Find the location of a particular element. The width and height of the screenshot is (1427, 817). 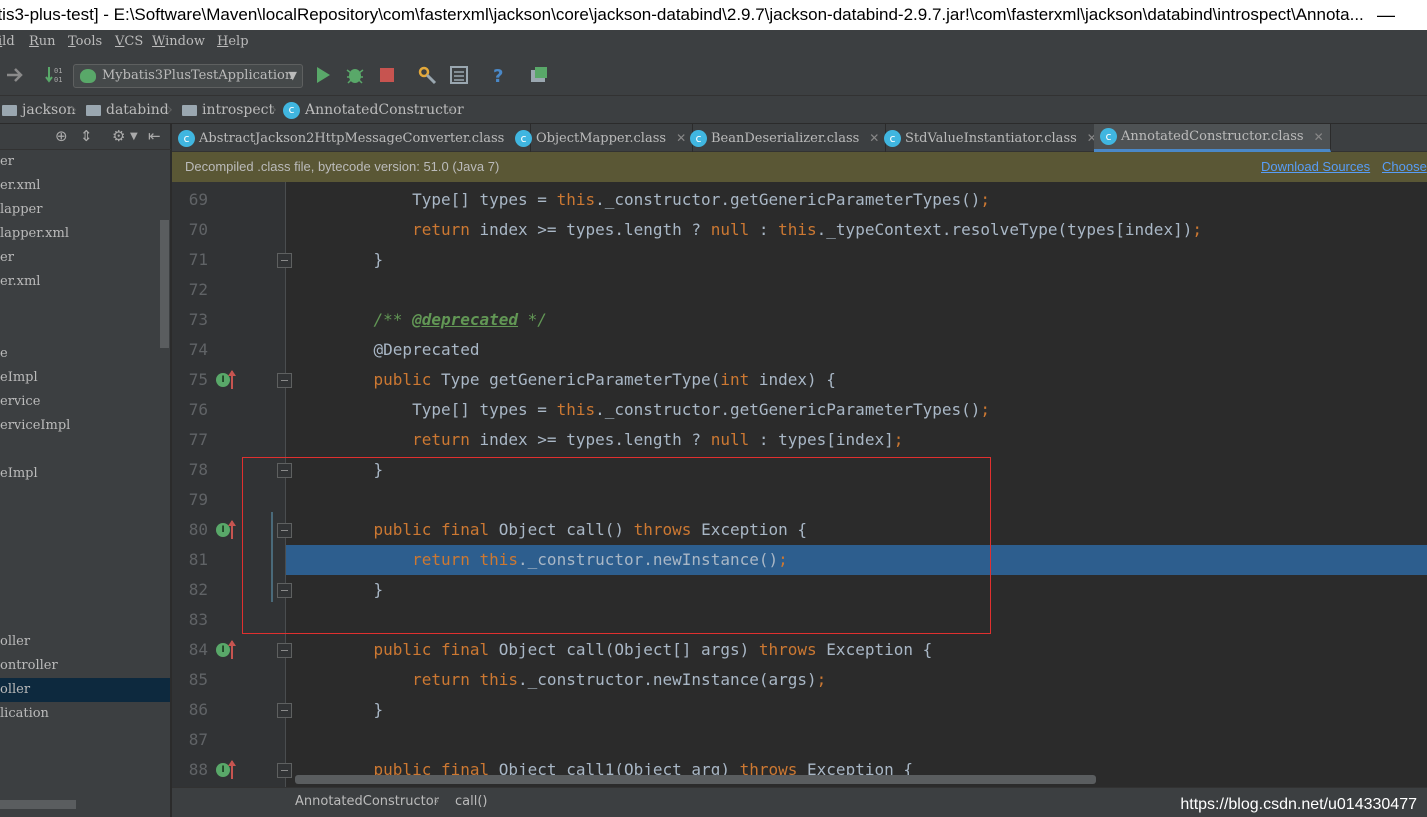

code-line: /** @deprecated */ is located at coordinates (799, 320).